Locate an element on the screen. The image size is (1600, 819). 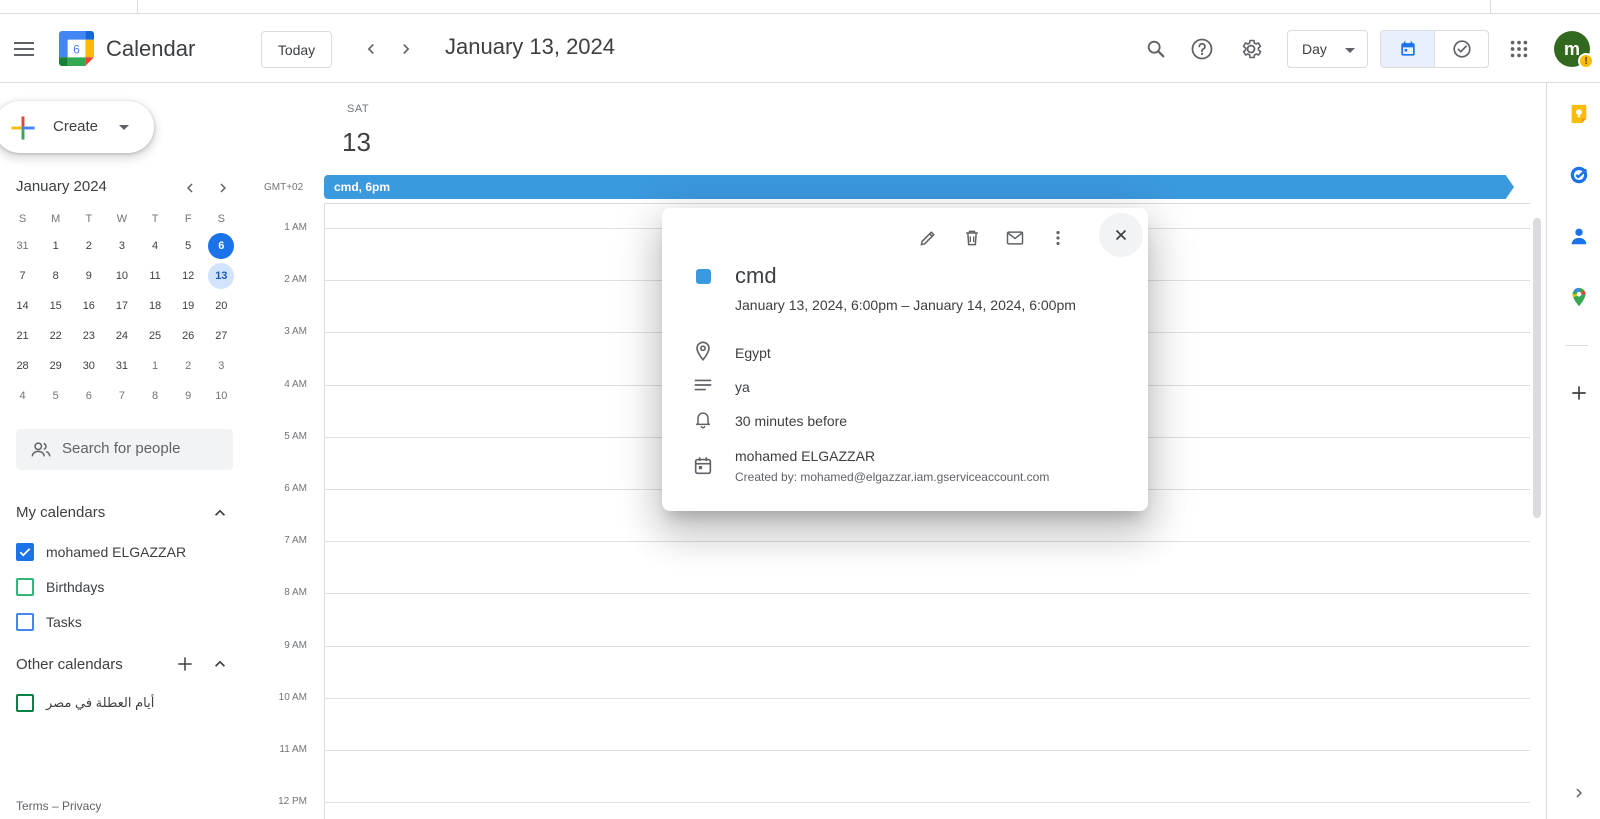
next-day-button is located at coordinates (406, 49).